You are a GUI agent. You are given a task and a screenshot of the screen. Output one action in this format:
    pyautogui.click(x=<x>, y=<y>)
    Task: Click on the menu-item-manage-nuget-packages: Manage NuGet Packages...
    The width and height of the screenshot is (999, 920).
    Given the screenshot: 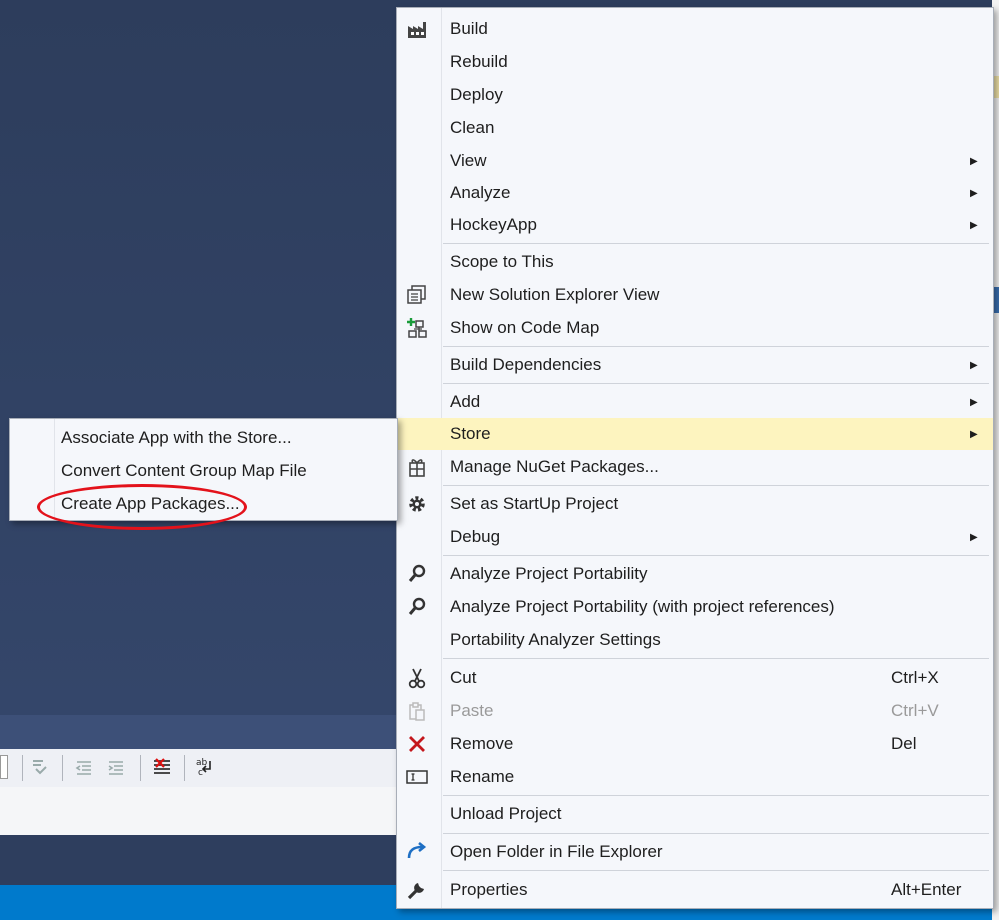 What is the action you would take?
    pyautogui.click(x=695, y=467)
    